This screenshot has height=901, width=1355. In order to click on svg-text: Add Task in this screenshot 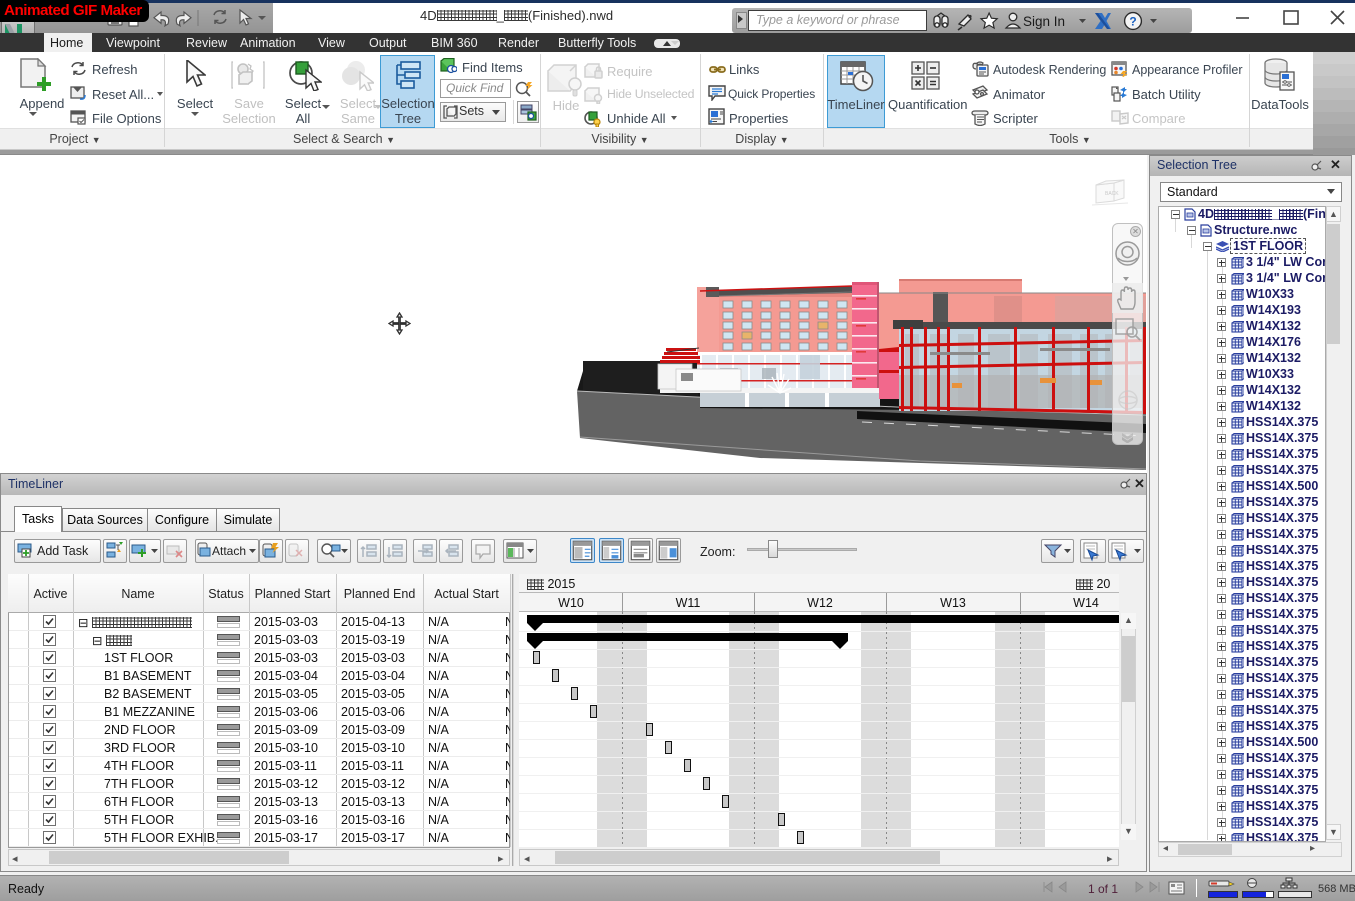, I will do `click(63, 551)`.